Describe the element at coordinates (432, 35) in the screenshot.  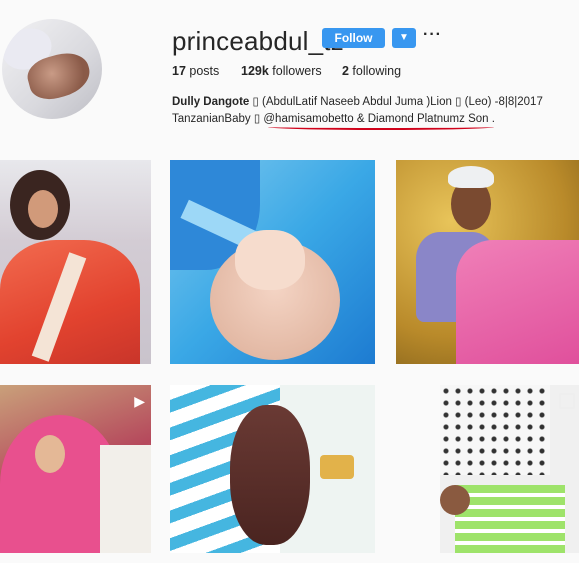
I see `more-icon: ···` at that location.